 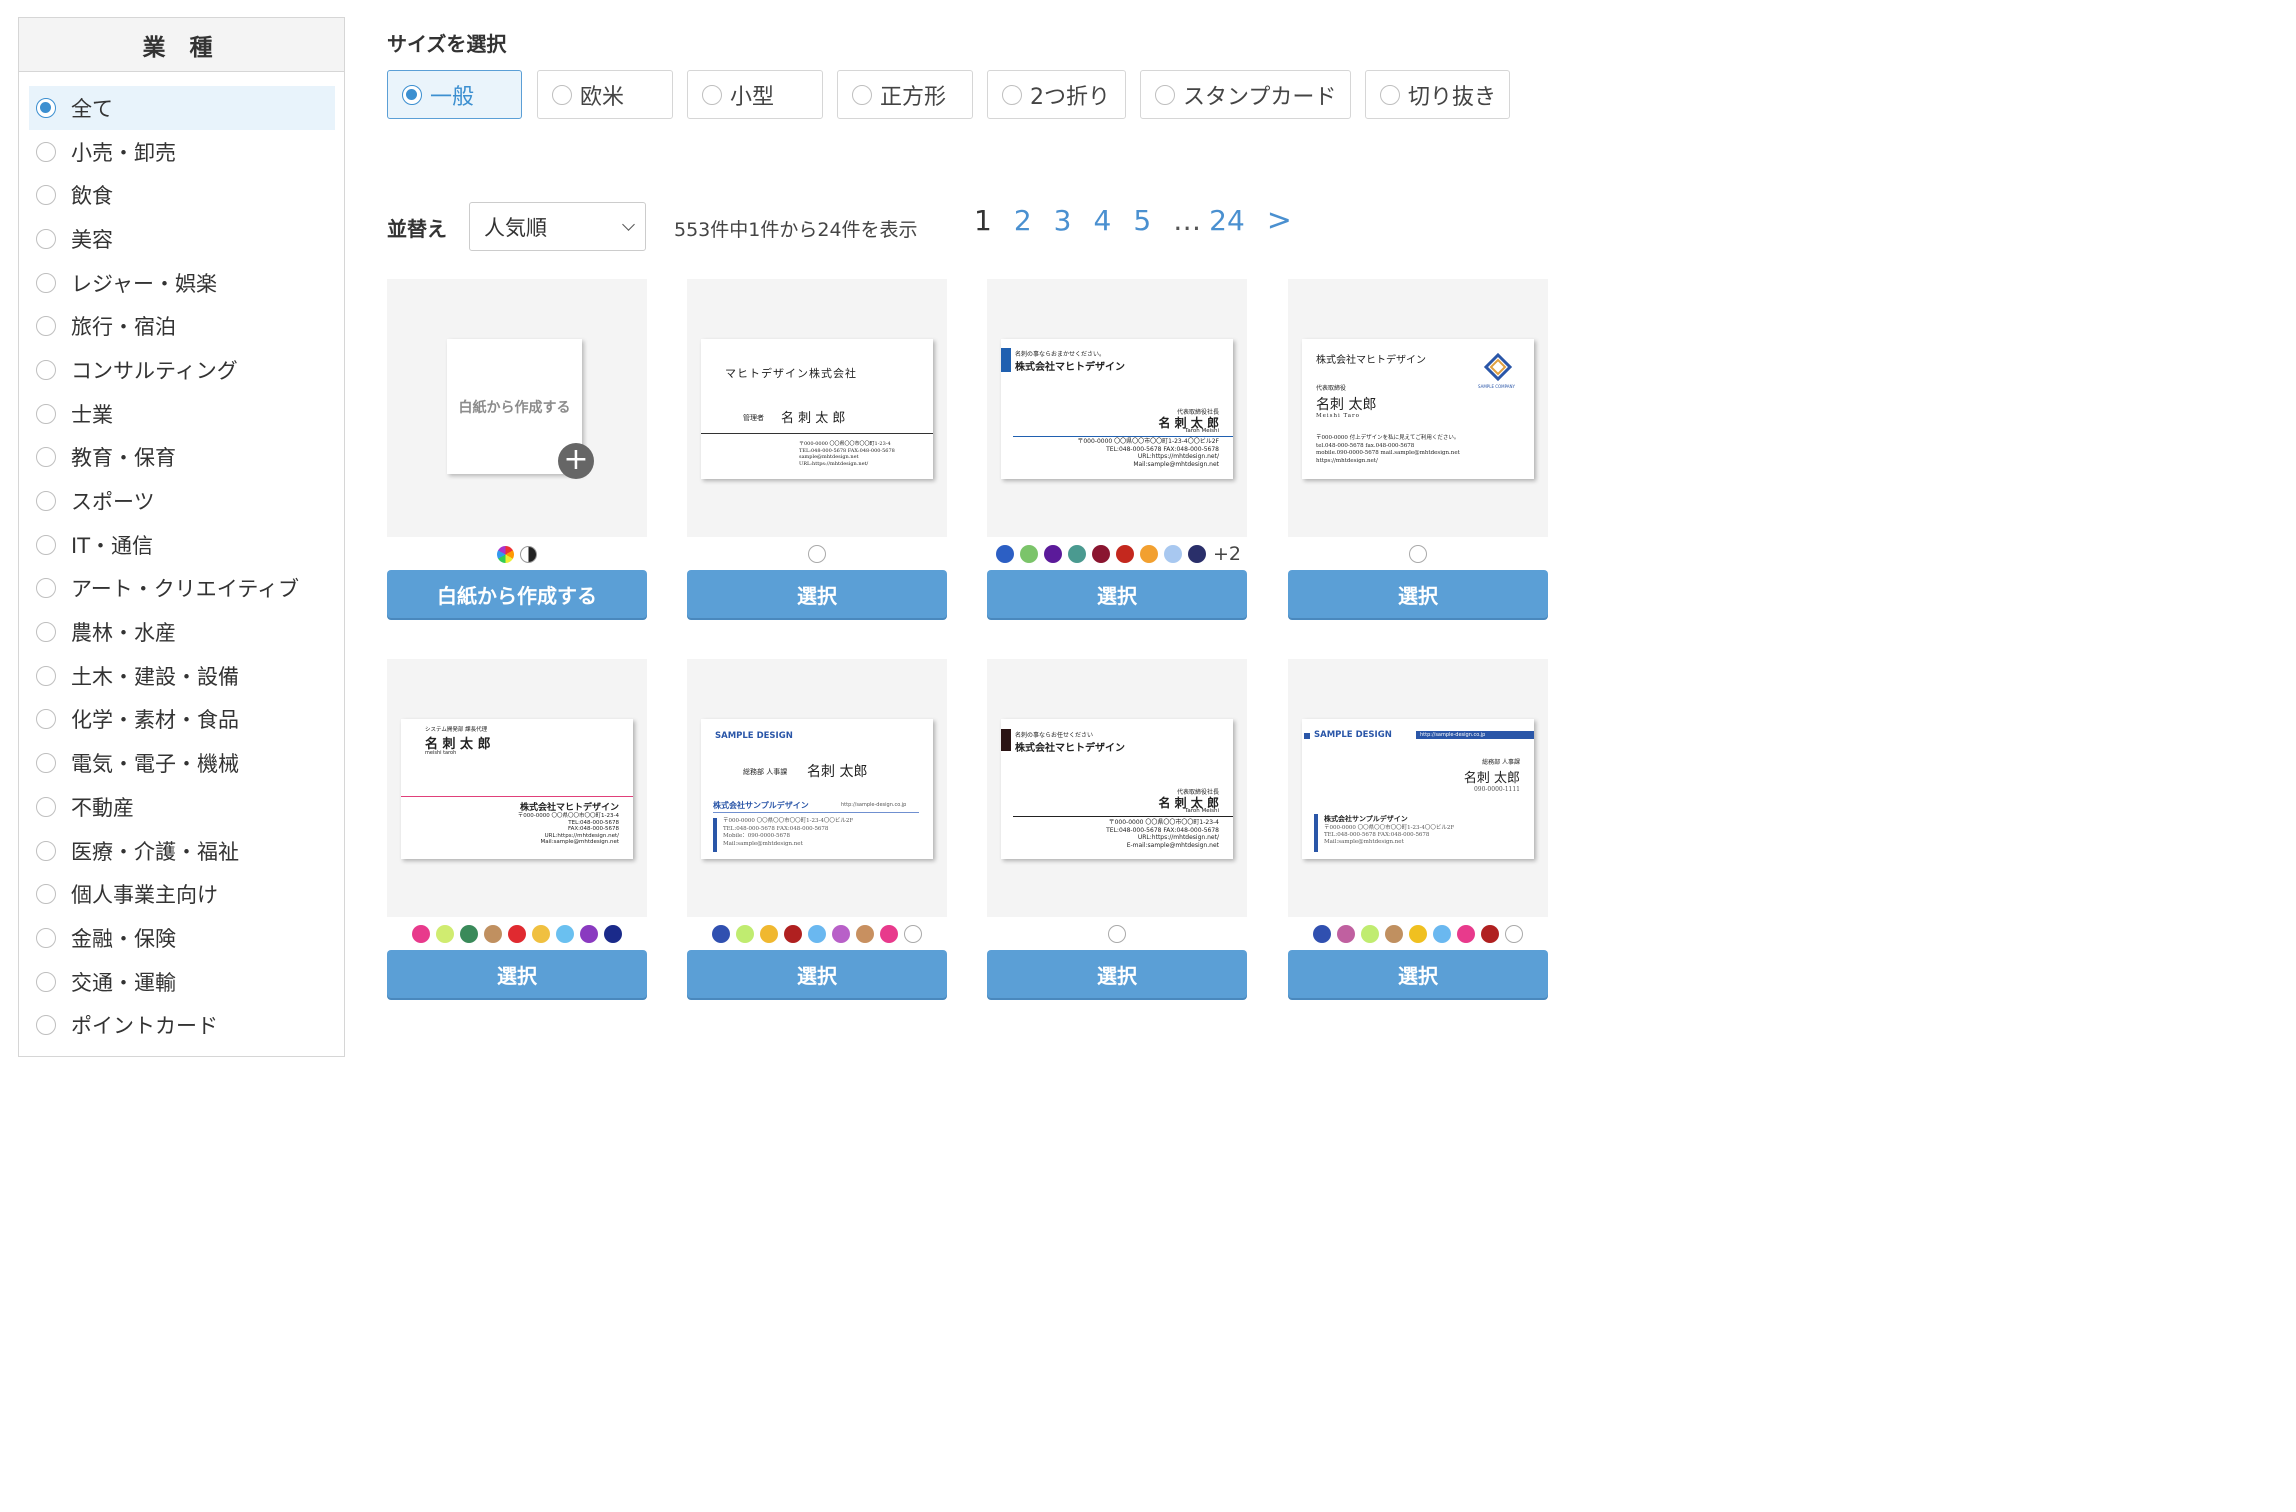 I want to click on industry-option: 美容, so click(x=182, y=239).